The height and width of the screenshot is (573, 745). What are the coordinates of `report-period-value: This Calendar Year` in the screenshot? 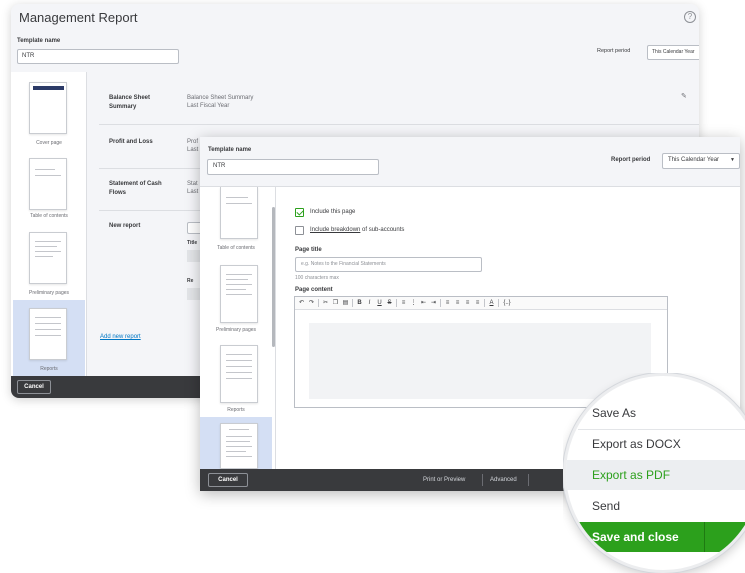 It's located at (694, 160).